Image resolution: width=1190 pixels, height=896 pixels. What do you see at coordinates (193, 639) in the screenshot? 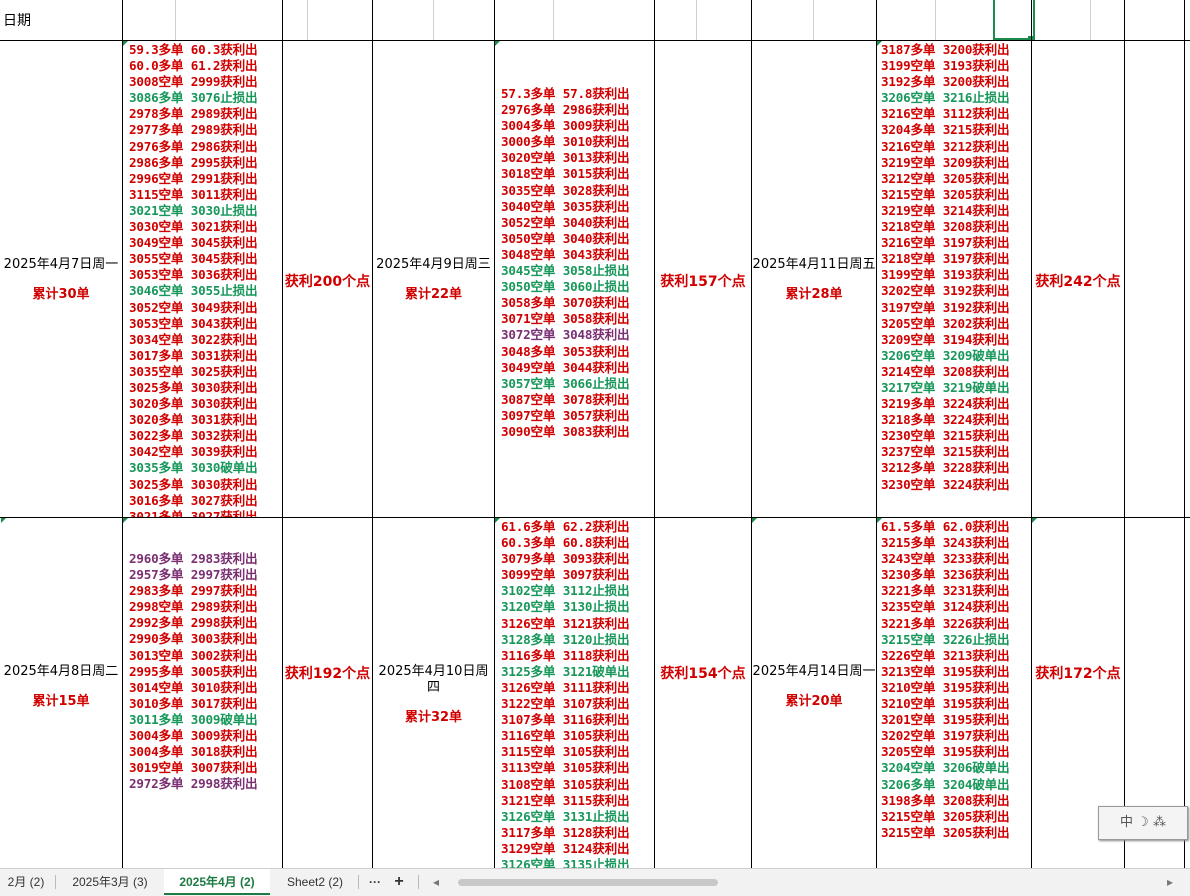
I see `trade-entry: 2990多单 3003获利出` at bounding box center [193, 639].